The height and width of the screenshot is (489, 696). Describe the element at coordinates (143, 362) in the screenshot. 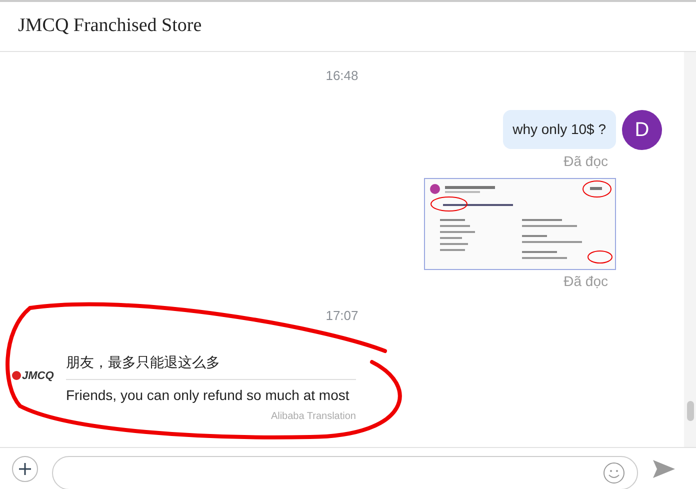

I see `message-text: 朋友，最多只能退这么多` at that location.